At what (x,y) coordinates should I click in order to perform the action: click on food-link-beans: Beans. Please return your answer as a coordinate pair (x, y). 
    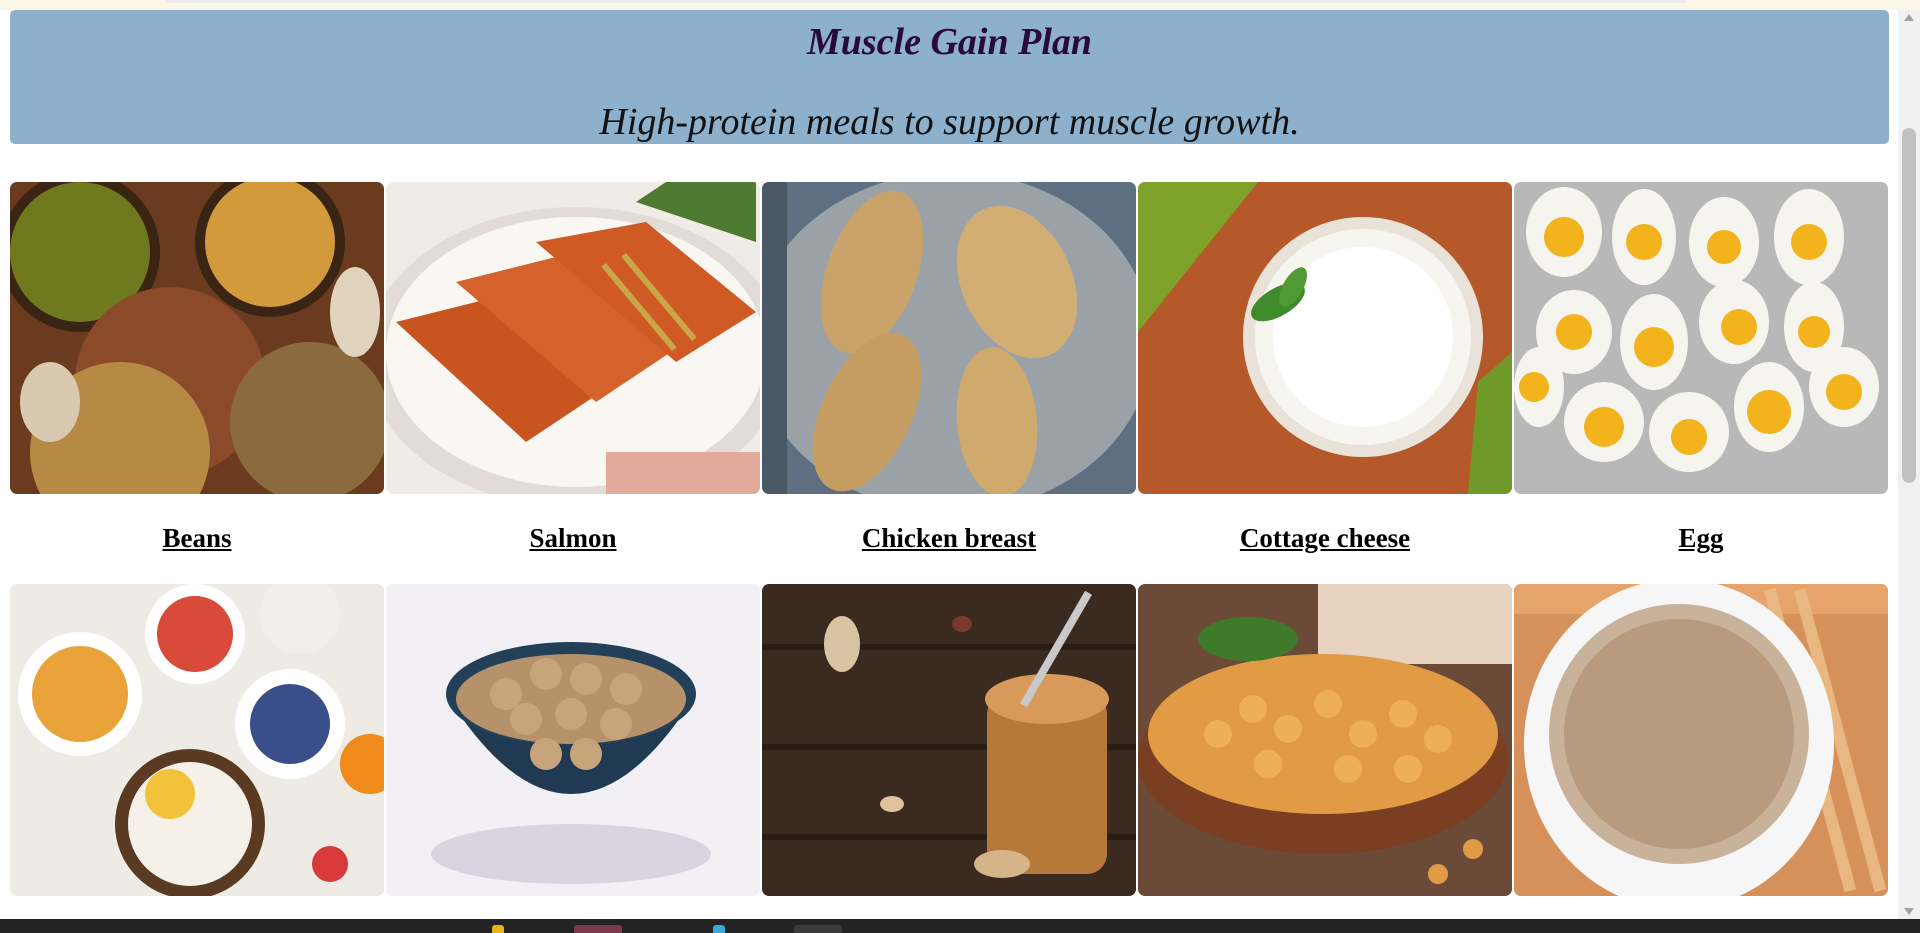
    Looking at the image, I should click on (197, 538).